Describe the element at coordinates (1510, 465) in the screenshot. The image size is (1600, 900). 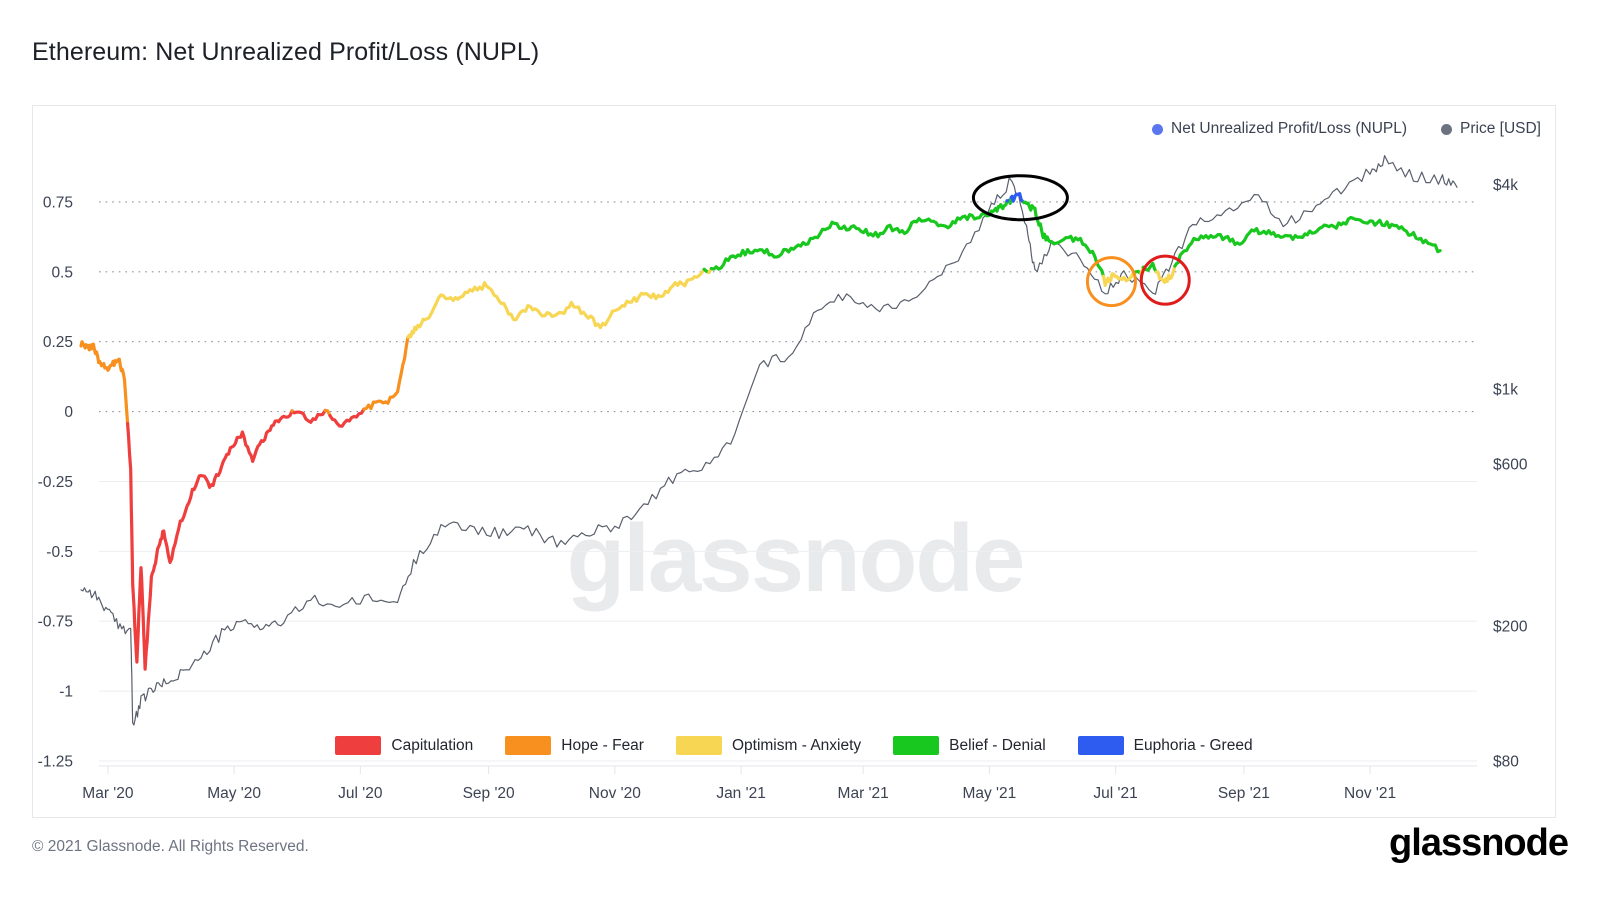
I see `svg-text: $600` at that location.